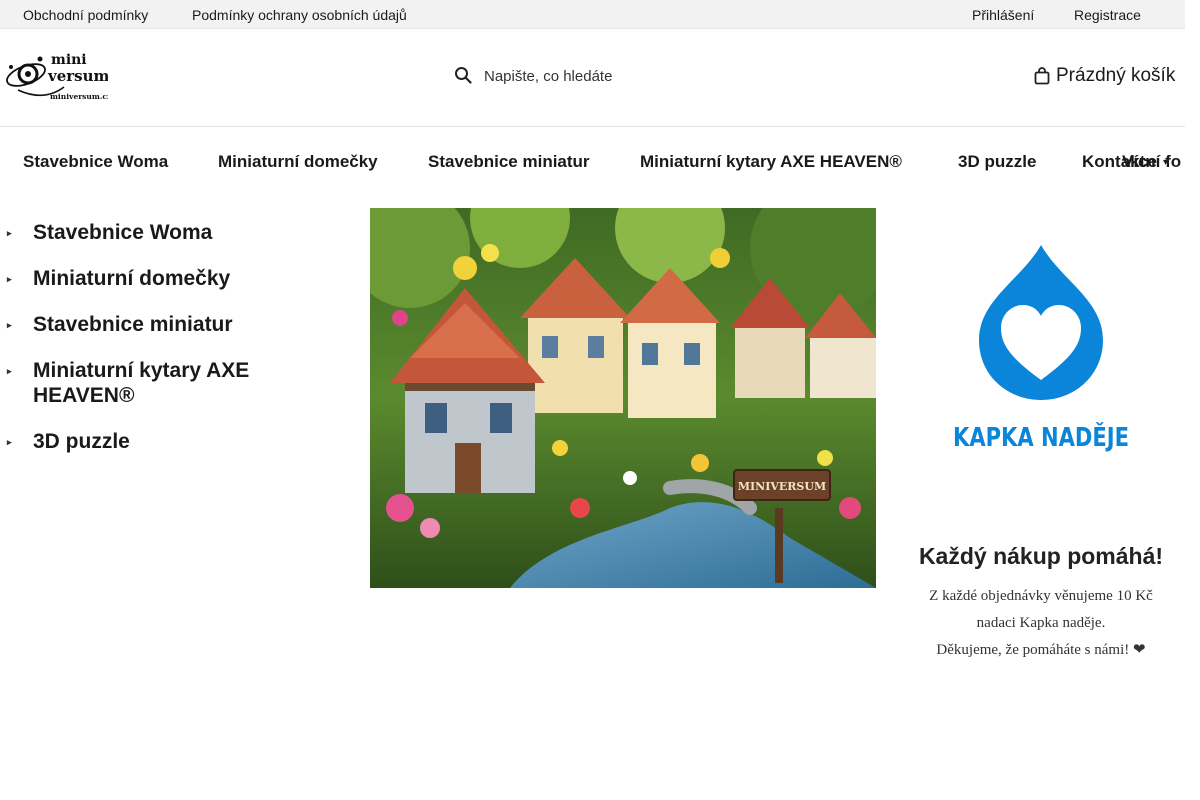  I want to click on logo-word-versum: versum, so click(77, 76).